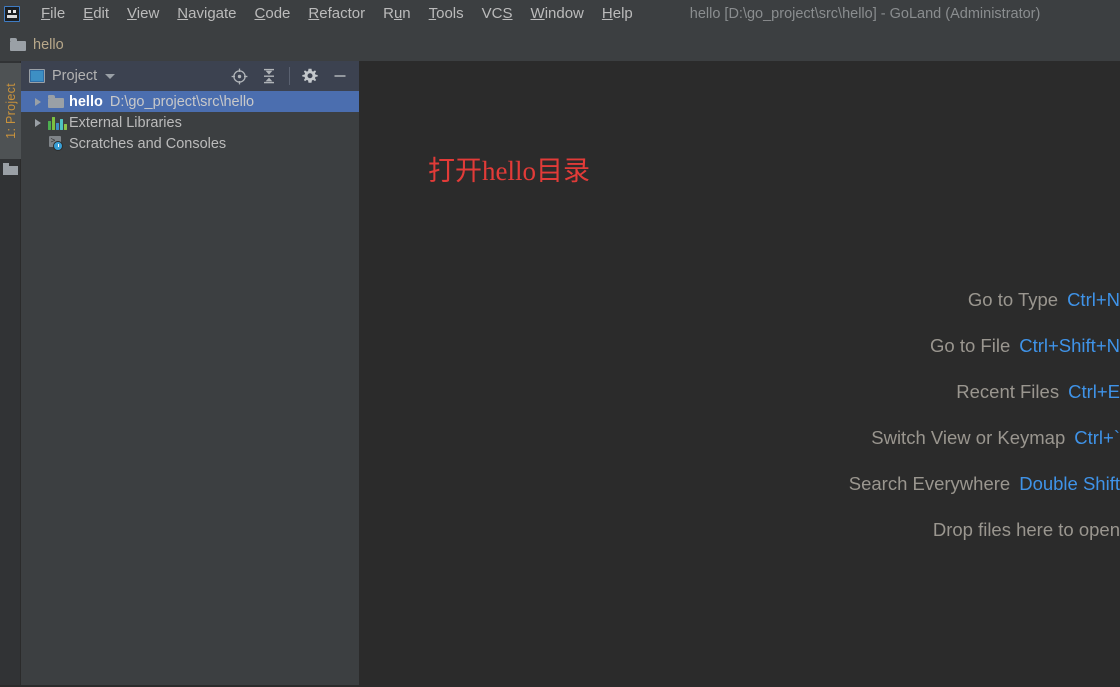  Describe the element at coordinates (56, 143) in the screenshot. I see `scratches-console-icon: >` at that location.